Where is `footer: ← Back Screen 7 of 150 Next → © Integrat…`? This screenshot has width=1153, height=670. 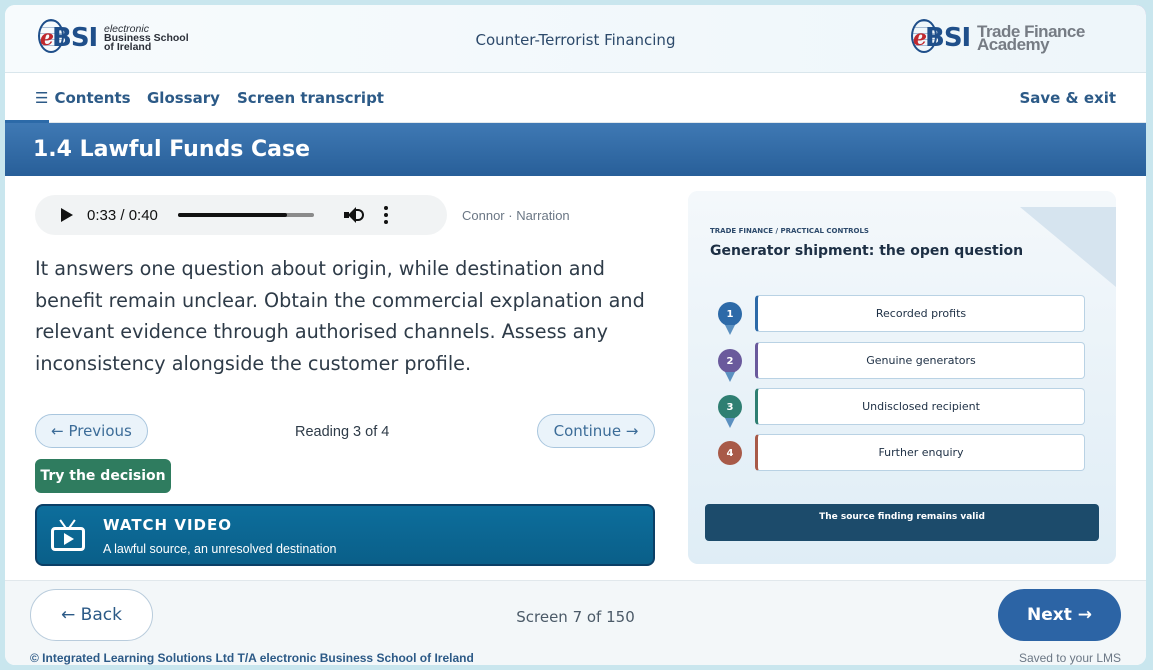
footer: ← Back Screen 7 of 150 Next → © Integrat… is located at coordinates (575, 622).